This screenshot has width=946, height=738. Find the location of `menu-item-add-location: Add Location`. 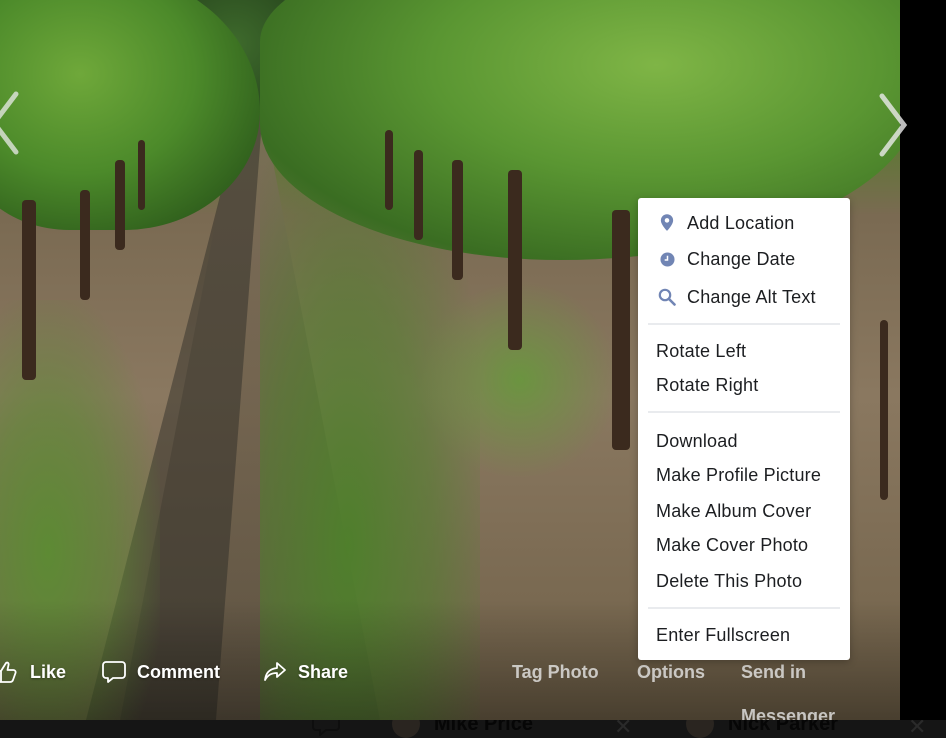

menu-item-add-location: Add Location is located at coordinates (744, 223).